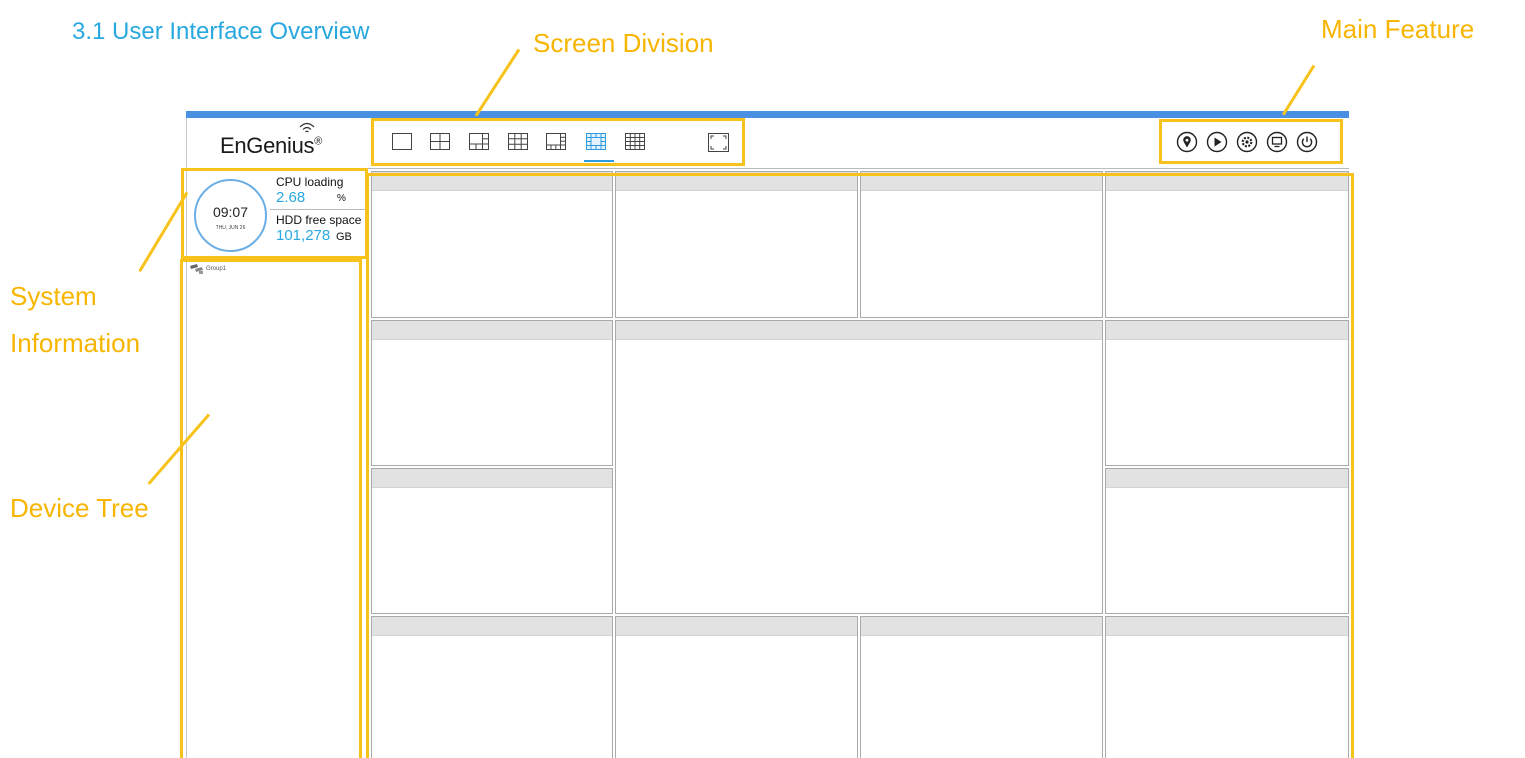 This screenshot has height=758, width=1525. Describe the element at coordinates (79, 508) in the screenshot. I see `device-tree-label: Device Tree` at that location.